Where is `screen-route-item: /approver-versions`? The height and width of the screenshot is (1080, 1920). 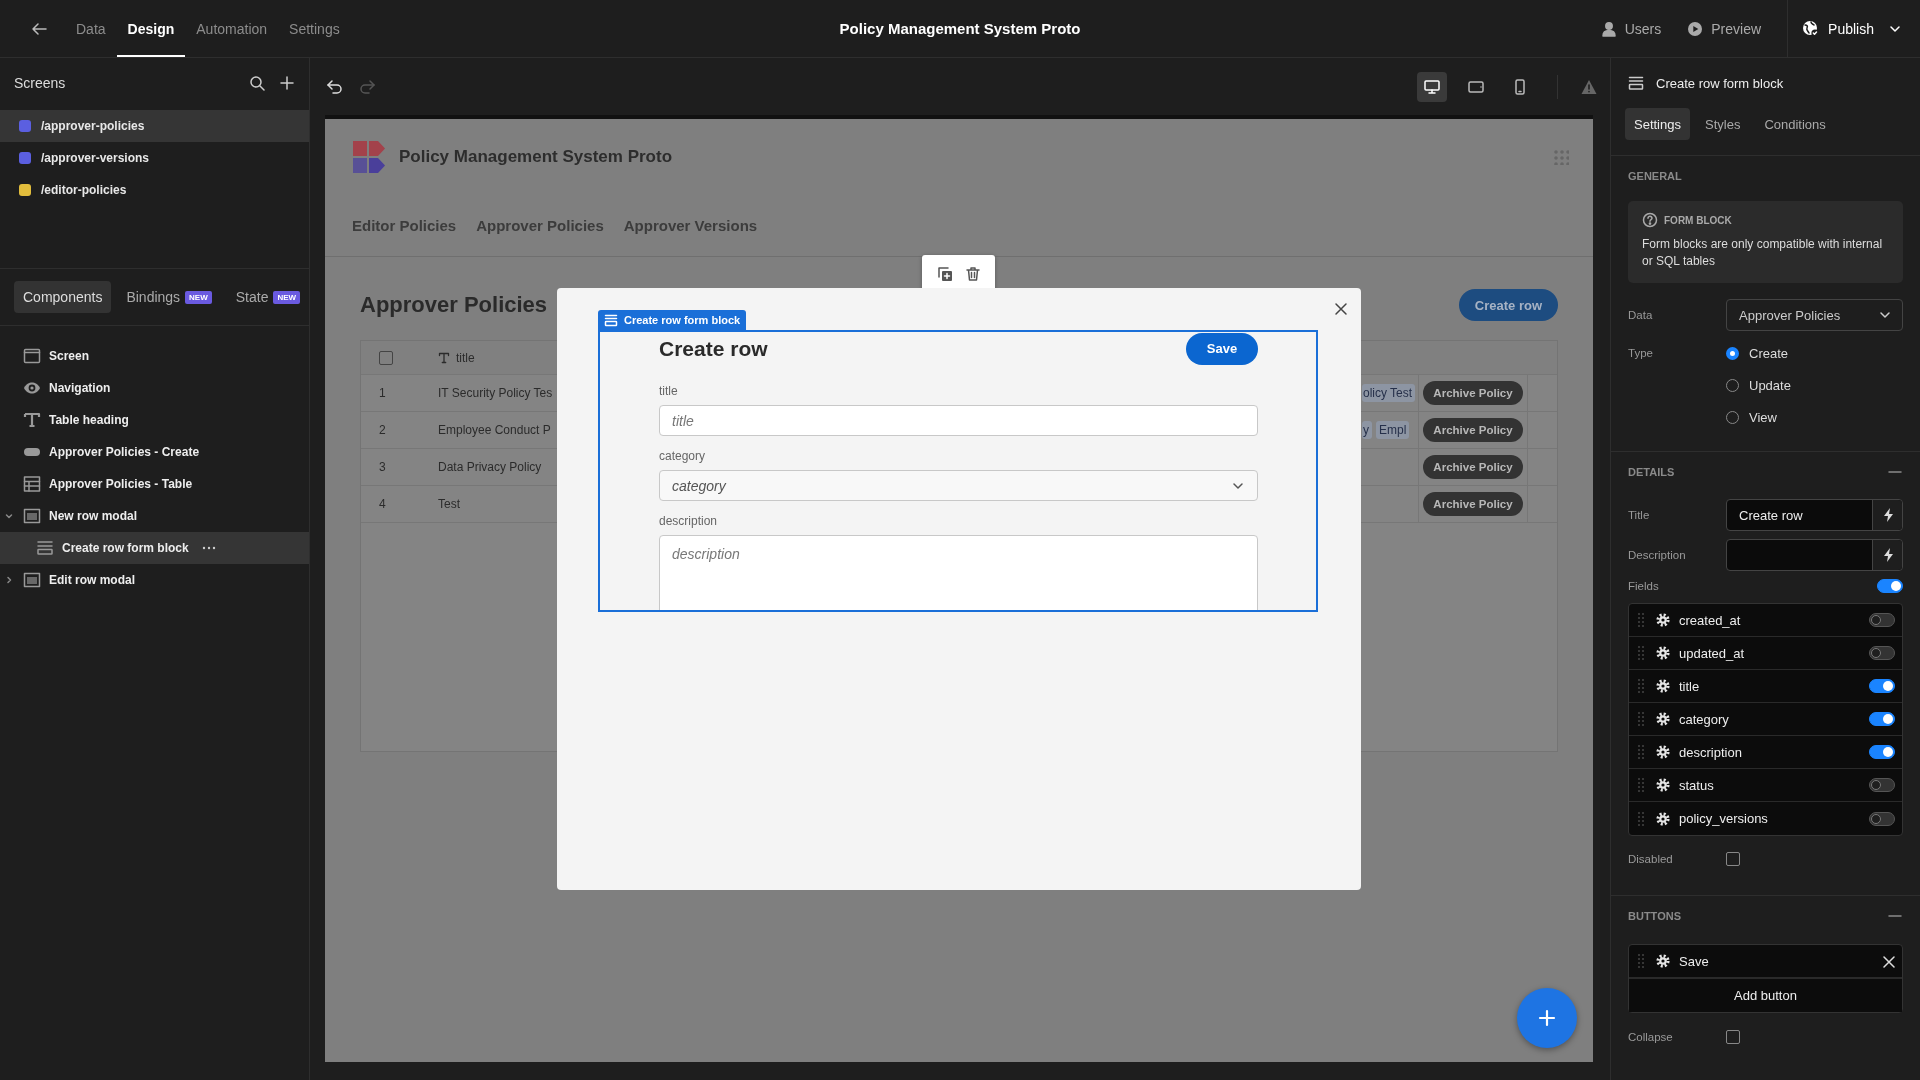
screen-route-item: /approver-versions is located at coordinates (154, 158).